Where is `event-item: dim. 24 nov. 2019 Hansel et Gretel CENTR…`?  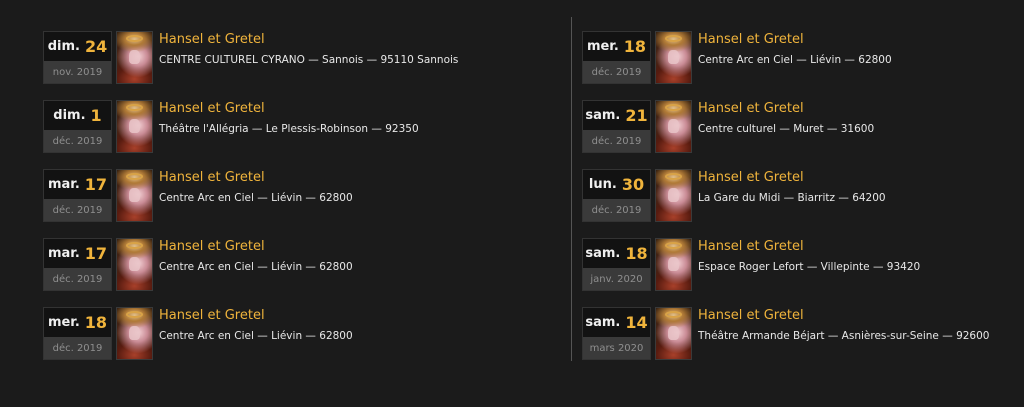 event-item: dim. 24 nov. 2019 Hansel et Gretel CENTR… is located at coordinates (273, 57).